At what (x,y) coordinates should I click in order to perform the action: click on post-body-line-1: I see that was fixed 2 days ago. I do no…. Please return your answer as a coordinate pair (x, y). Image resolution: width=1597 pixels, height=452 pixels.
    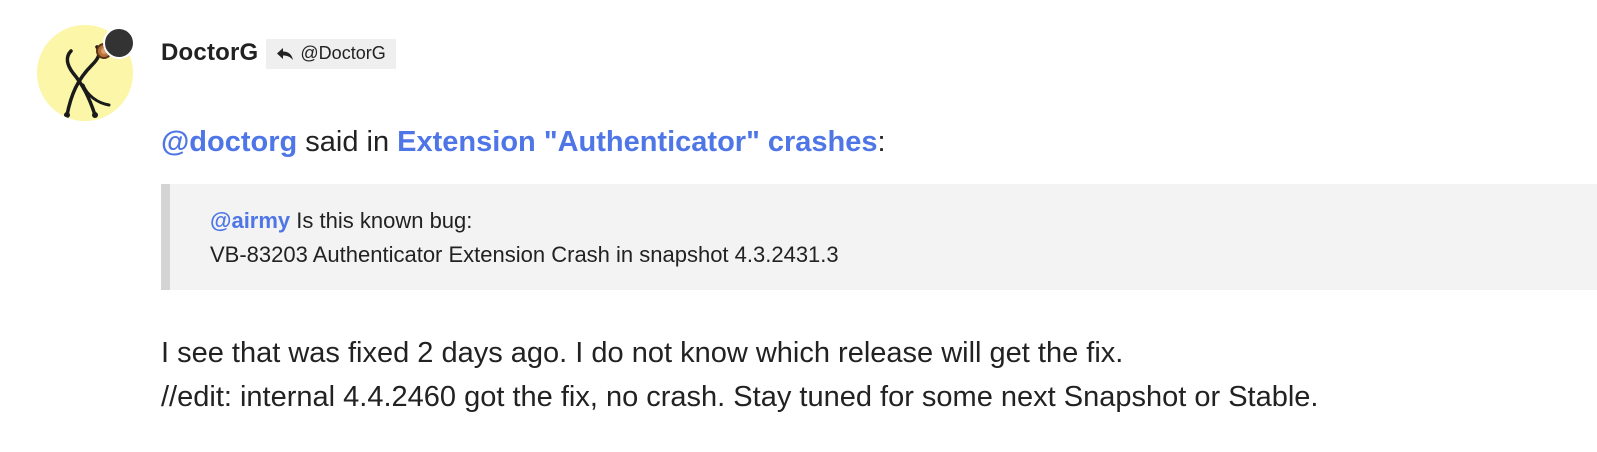
    Looking at the image, I should click on (642, 353).